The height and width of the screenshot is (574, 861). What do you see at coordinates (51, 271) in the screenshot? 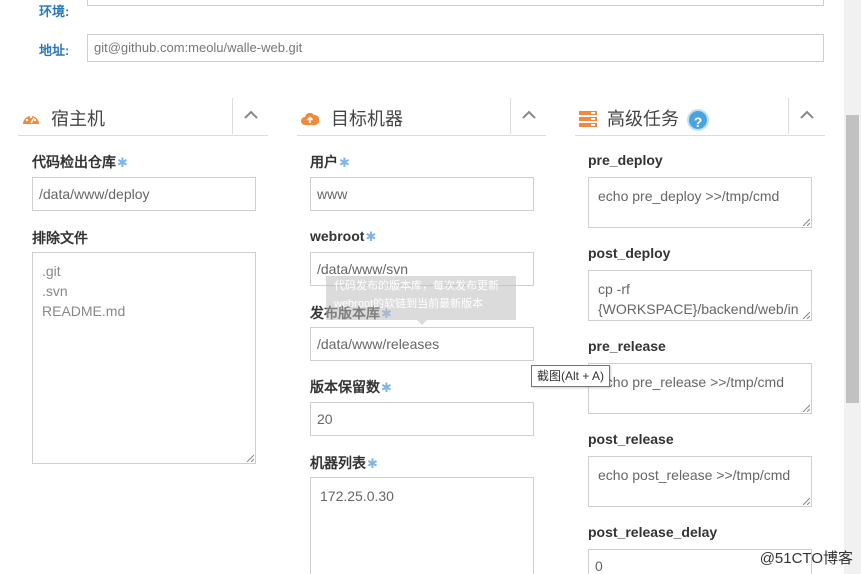
I see `exclude-line: .git` at bounding box center [51, 271].